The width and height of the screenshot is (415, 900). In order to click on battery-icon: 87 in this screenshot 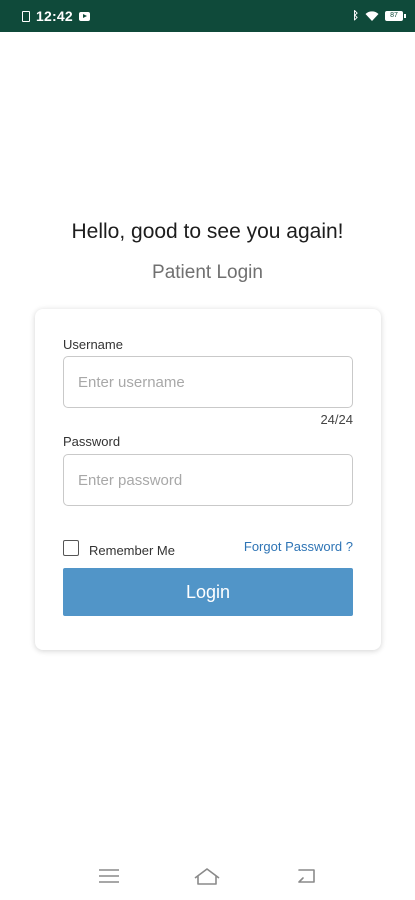, I will do `click(395, 16)`.